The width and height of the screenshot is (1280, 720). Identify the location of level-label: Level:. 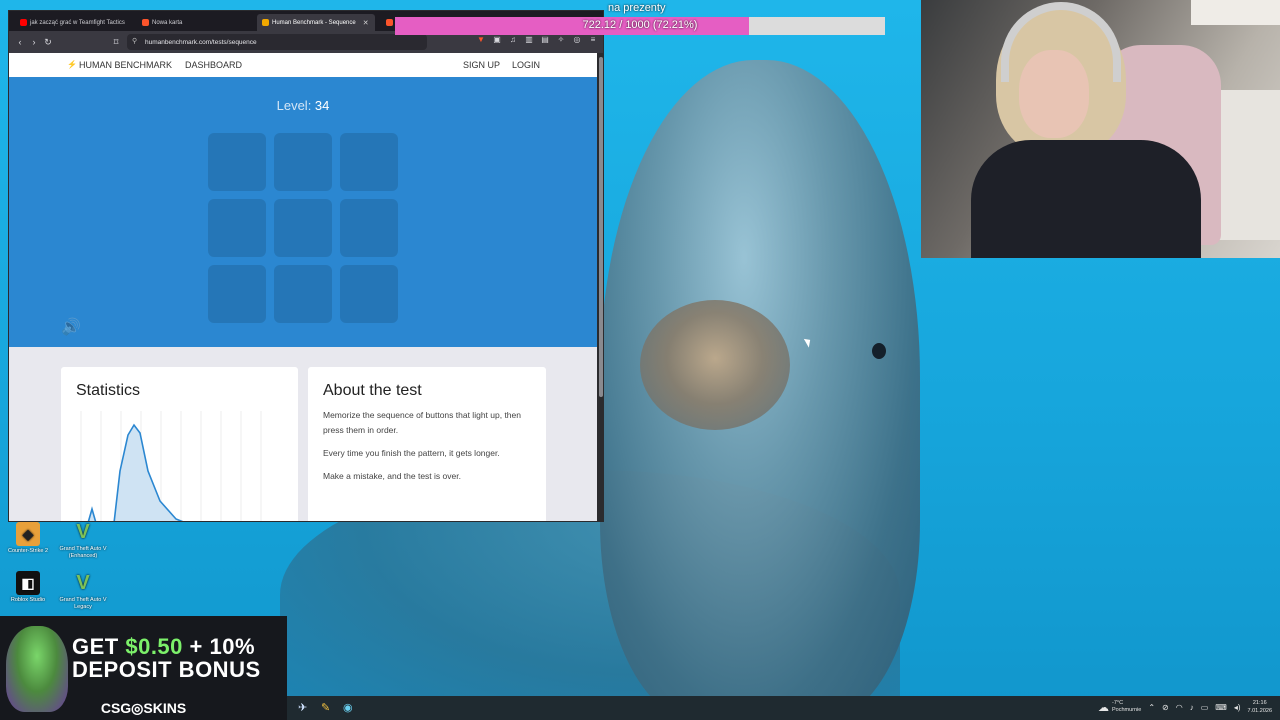
(295, 105).